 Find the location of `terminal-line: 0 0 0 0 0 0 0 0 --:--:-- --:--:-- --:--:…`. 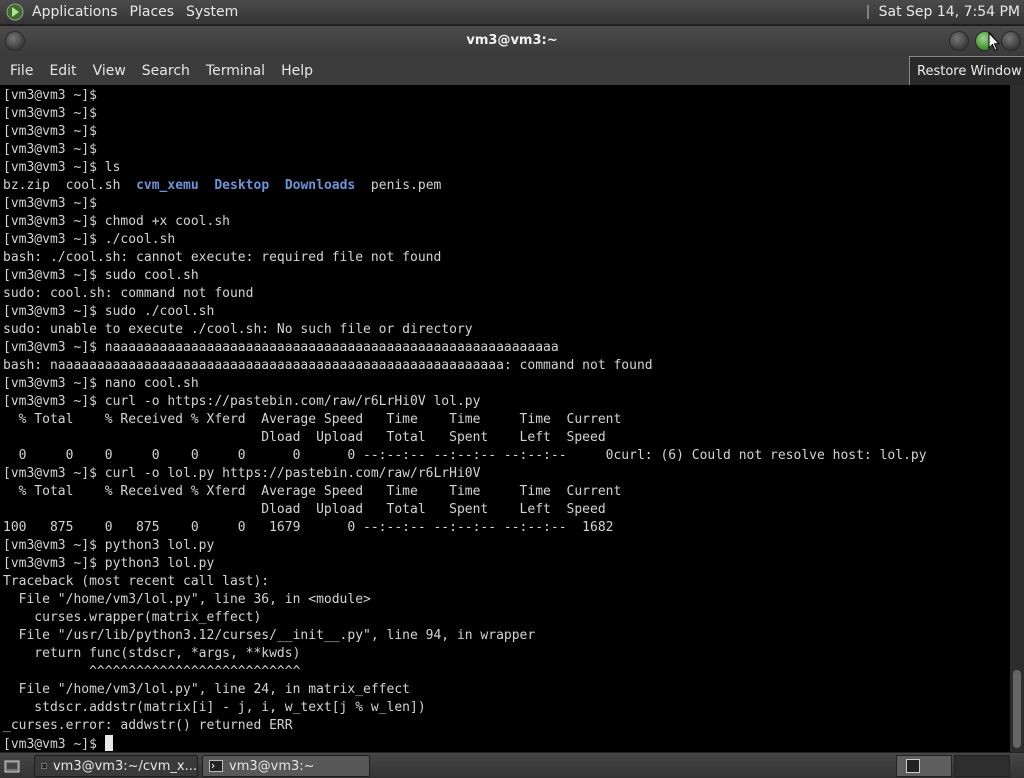

terminal-line: 0 0 0 0 0 0 0 0 --:--:-- --:--:-- --:--:… is located at coordinates (465, 455).